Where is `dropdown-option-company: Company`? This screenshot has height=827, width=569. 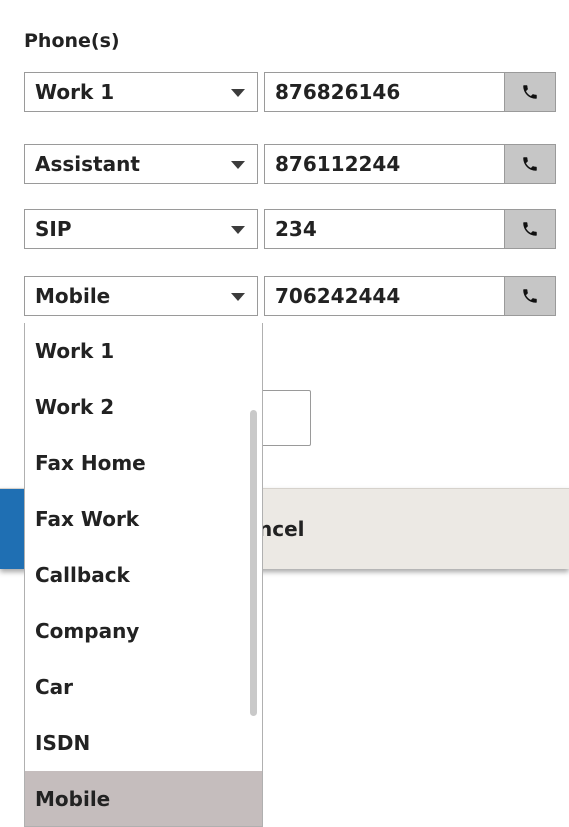 dropdown-option-company: Company is located at coordinates (143, 631).